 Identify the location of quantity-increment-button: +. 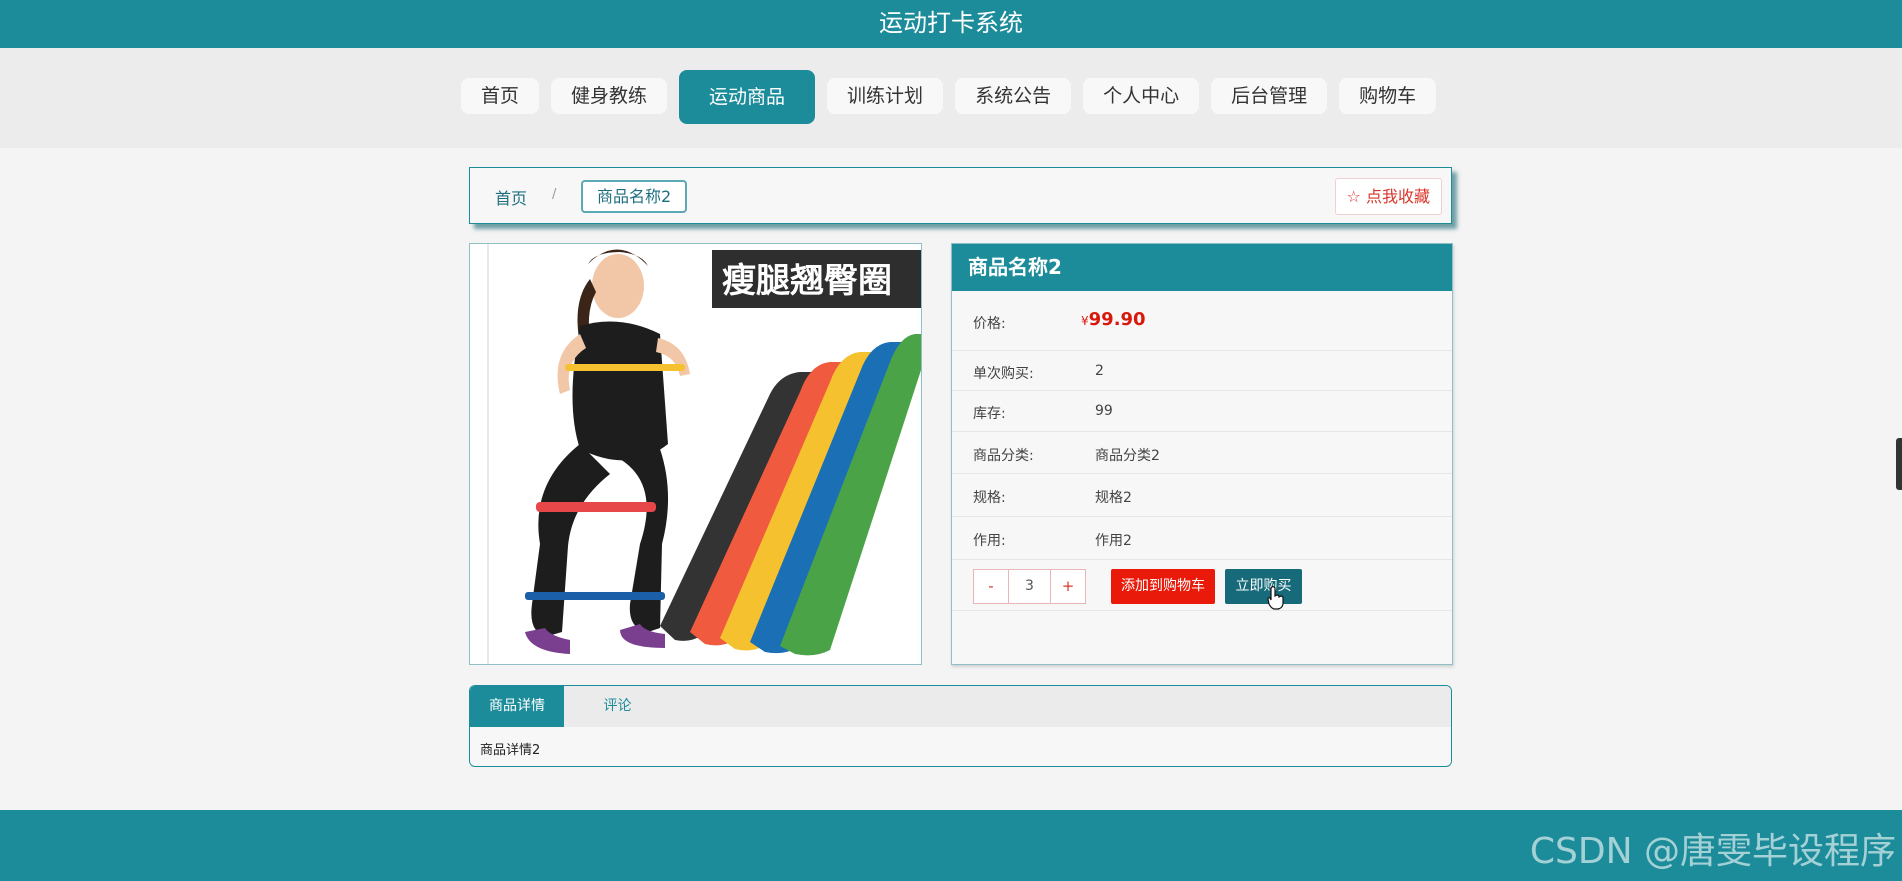
(1068, 586).